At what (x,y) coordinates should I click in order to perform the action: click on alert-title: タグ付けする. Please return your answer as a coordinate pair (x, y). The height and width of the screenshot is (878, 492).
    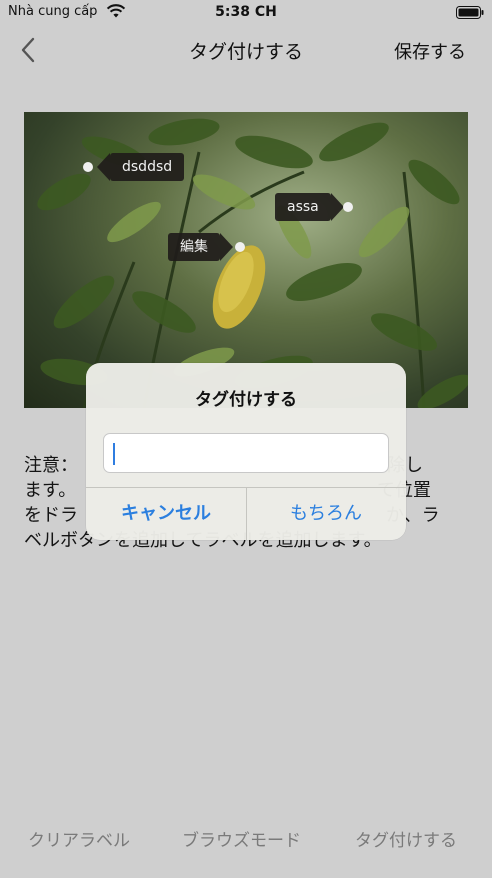
    Looking at the image, I should click on (246, 400).